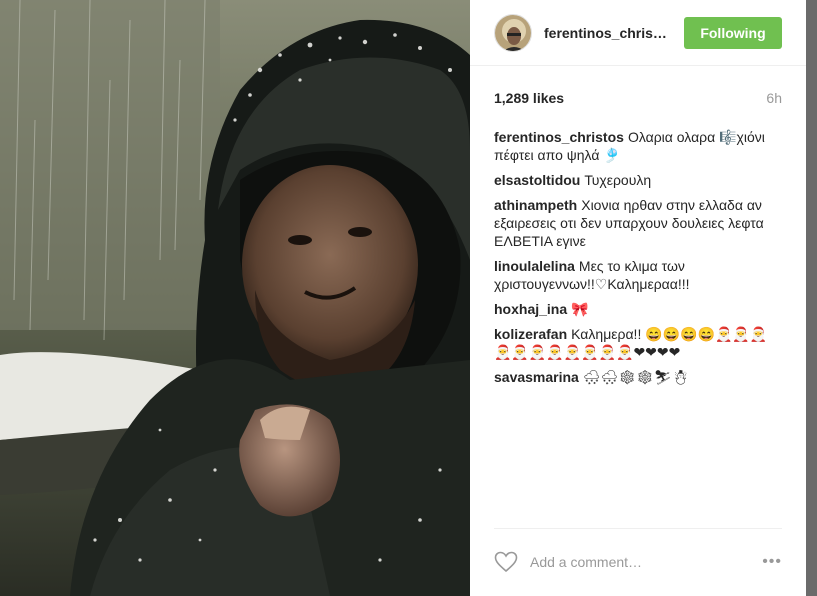 The height and width of the screenshot is (596, 817). Describe the element at coordinates (638, 309) in the screenshot. I see `comment-item: hoxhaj_ina 🎀` at that location.